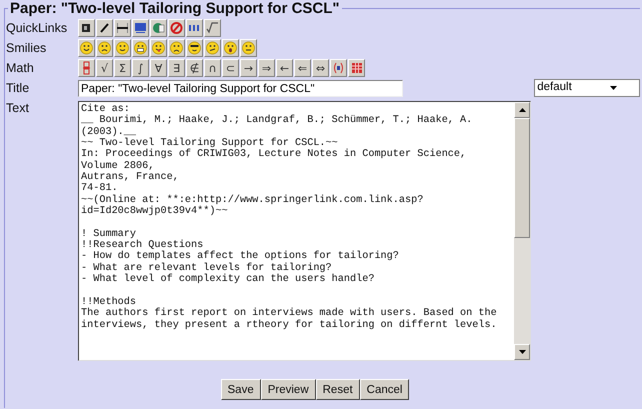 This screenshot has width=642, height=409. Describe the element at coordinates (212, 68) in the screenshot. I see `toolbar-button: ∩` at that location.